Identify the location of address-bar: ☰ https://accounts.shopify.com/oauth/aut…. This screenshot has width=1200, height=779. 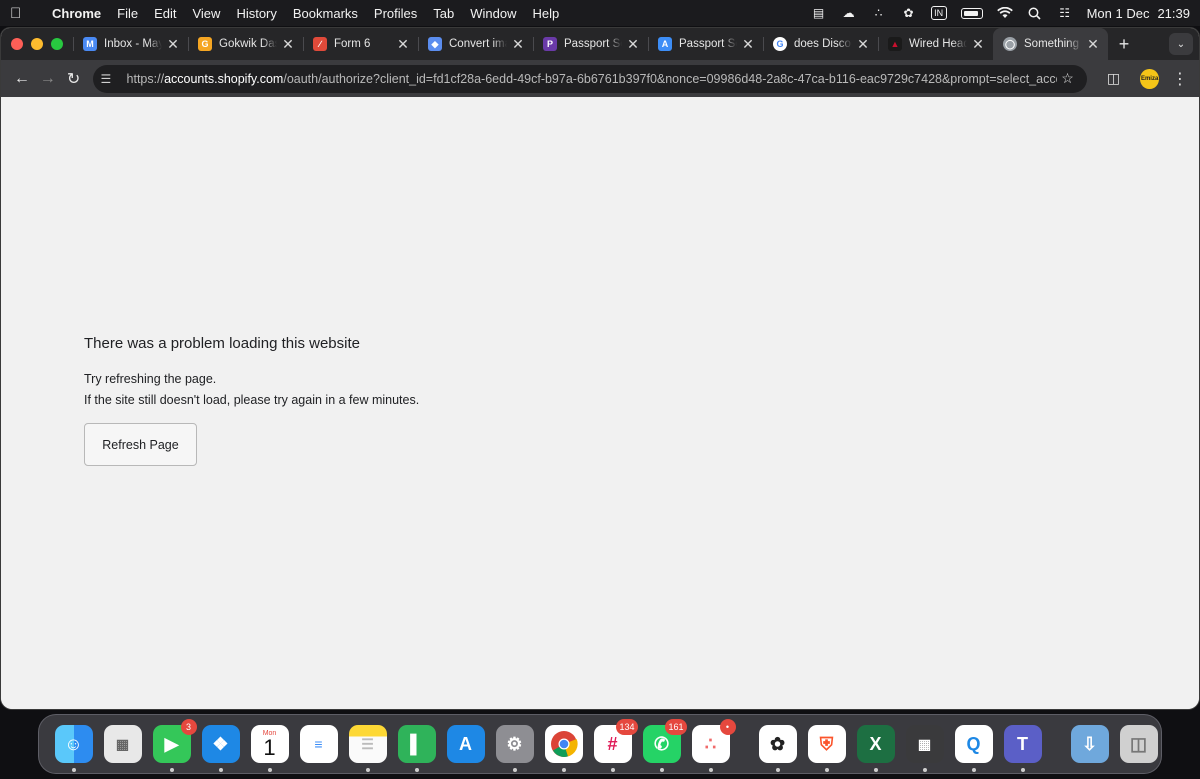
(589, 78).